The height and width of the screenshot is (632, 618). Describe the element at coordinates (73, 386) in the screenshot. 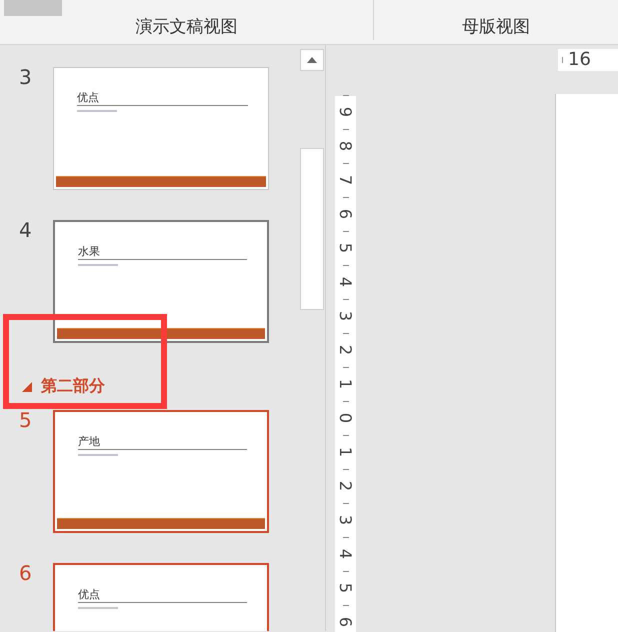

I see `section-title: 第二部分` at that location.